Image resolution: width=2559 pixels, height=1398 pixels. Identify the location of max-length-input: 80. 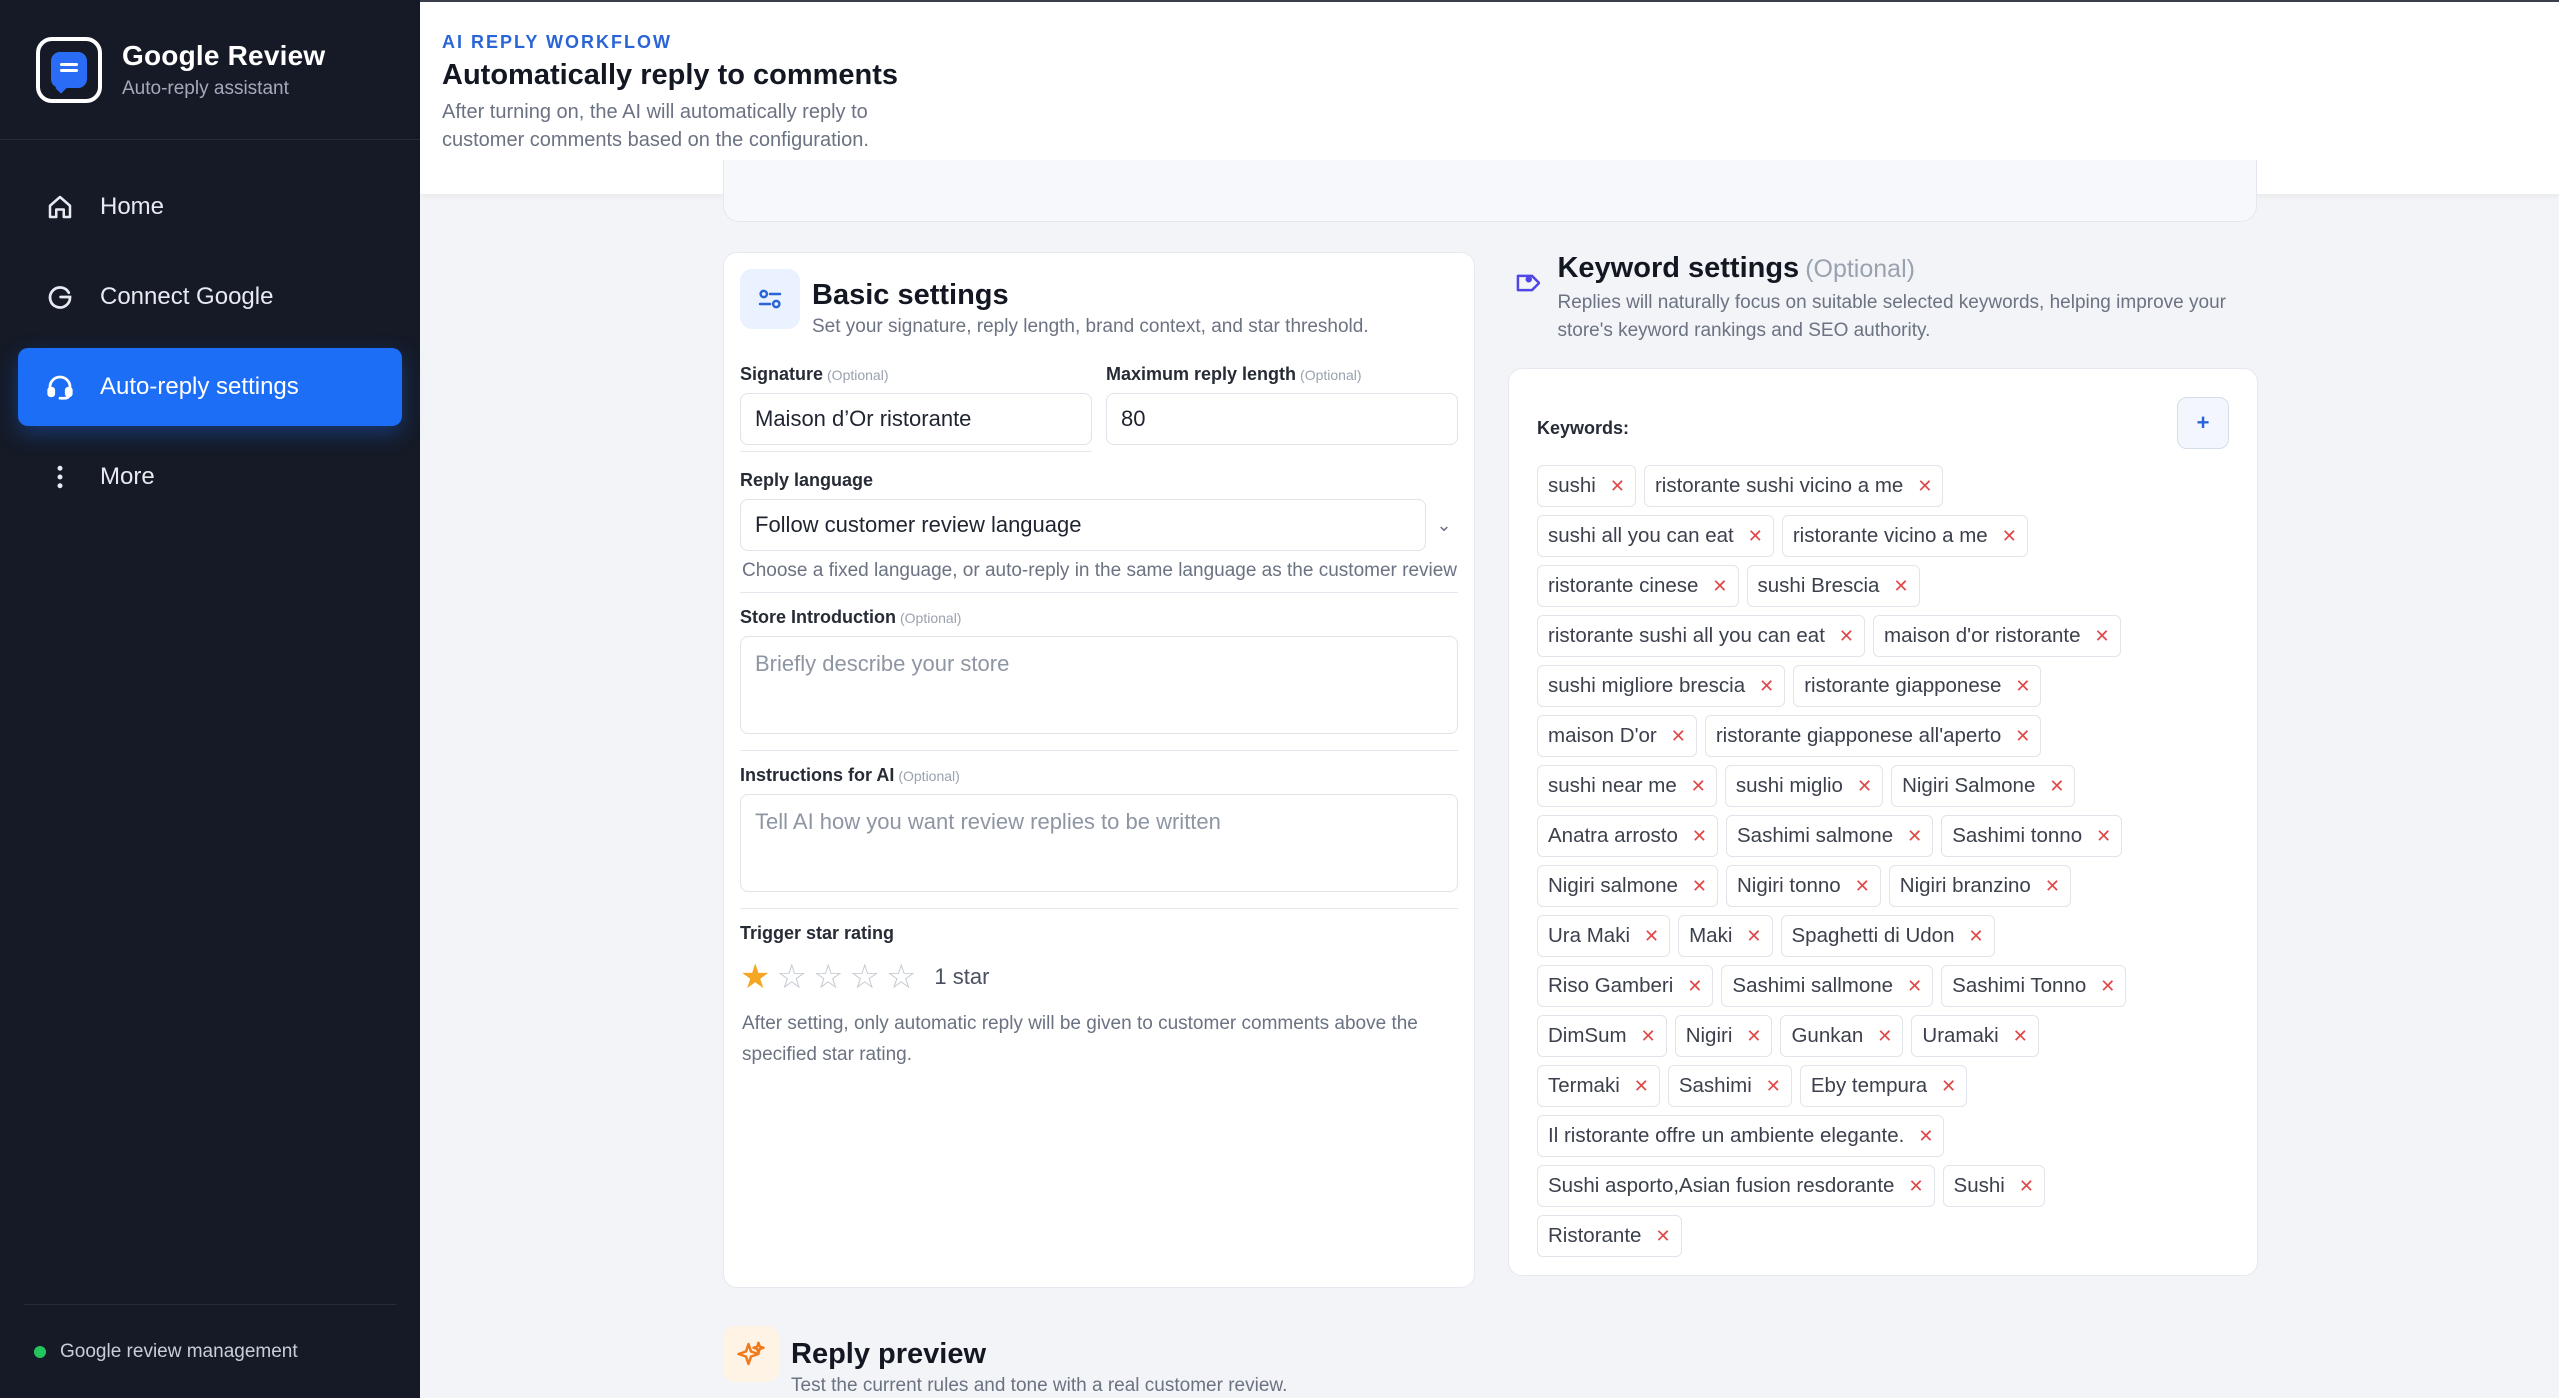
(1282, 419).